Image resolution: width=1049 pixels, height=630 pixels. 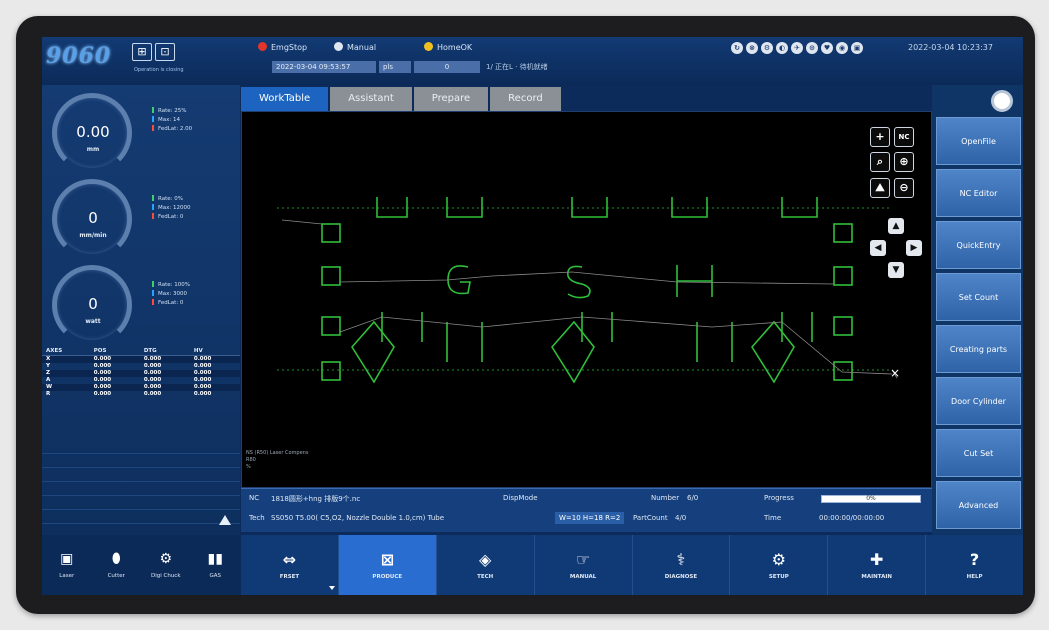 I want to click on table-row: Z 0.000 0.000 0.000, so click(x=141, y=373).